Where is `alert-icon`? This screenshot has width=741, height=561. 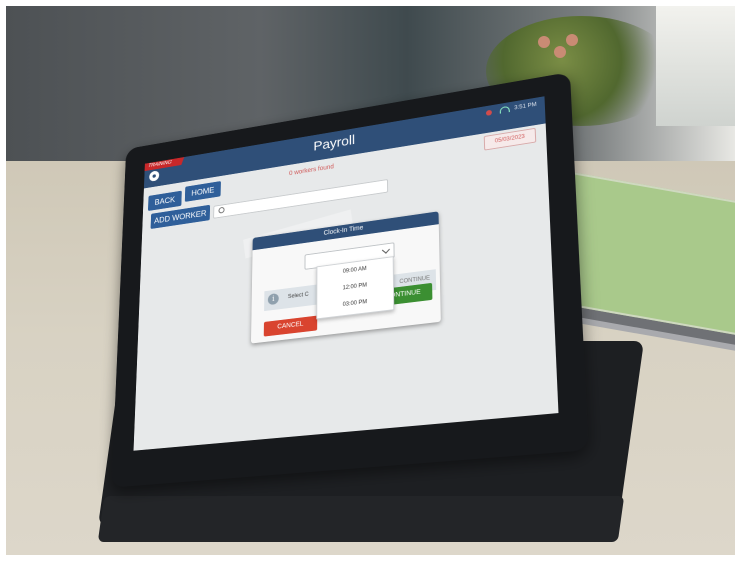 alert-icon is located at coordinates (489, 112).